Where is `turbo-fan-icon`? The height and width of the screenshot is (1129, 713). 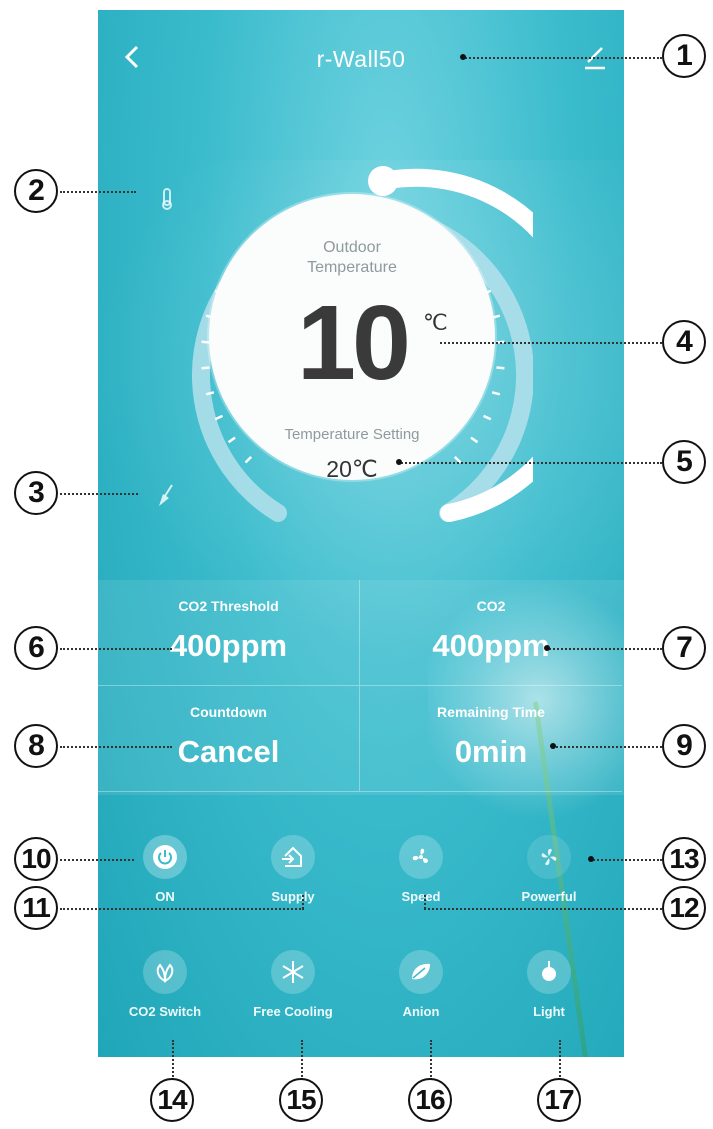
turbo-fan-icon is located at coordinates (549, 857).